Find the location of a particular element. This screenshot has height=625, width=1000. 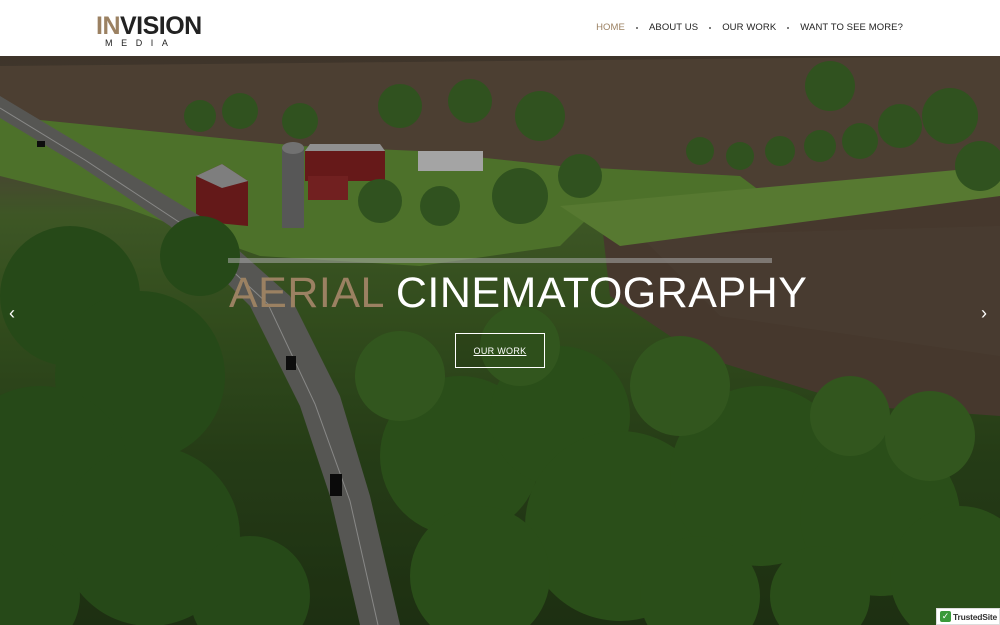

logo-subtitle: MEDIA is located at coordinates (141, 43).